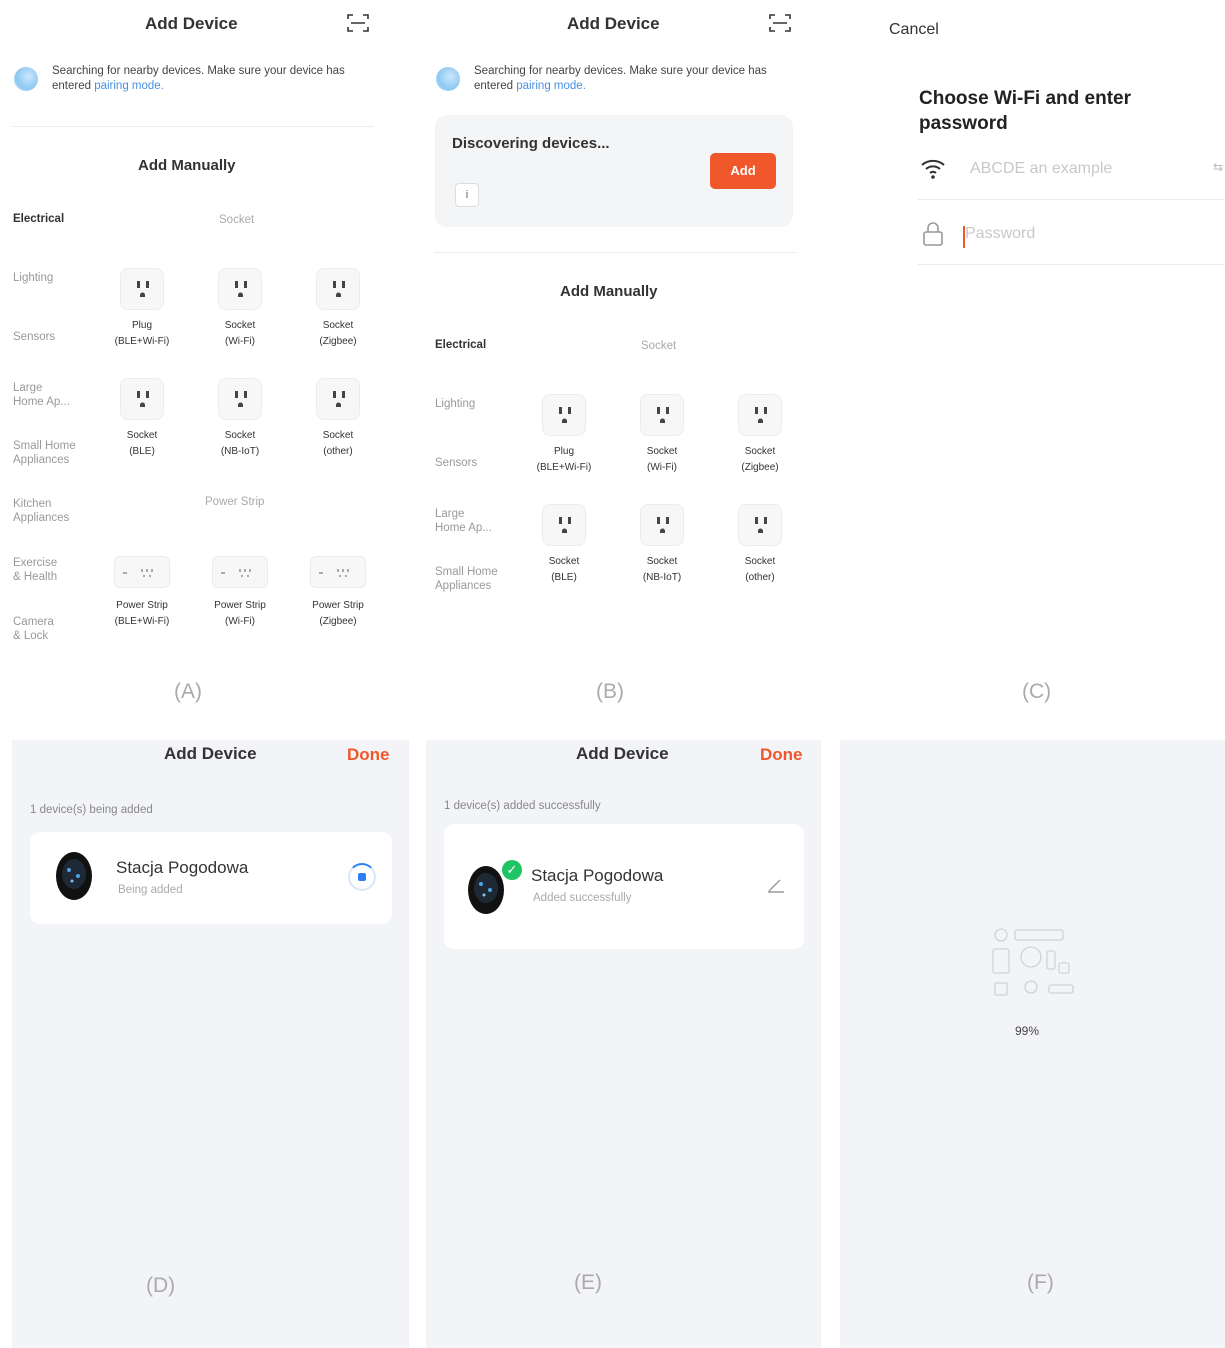 Image resolution: width=1225 pixels, height=1348 pixels. I want to click on device-card: ✓ Stacja Pogodowa Added successfully, so click(624, 886).